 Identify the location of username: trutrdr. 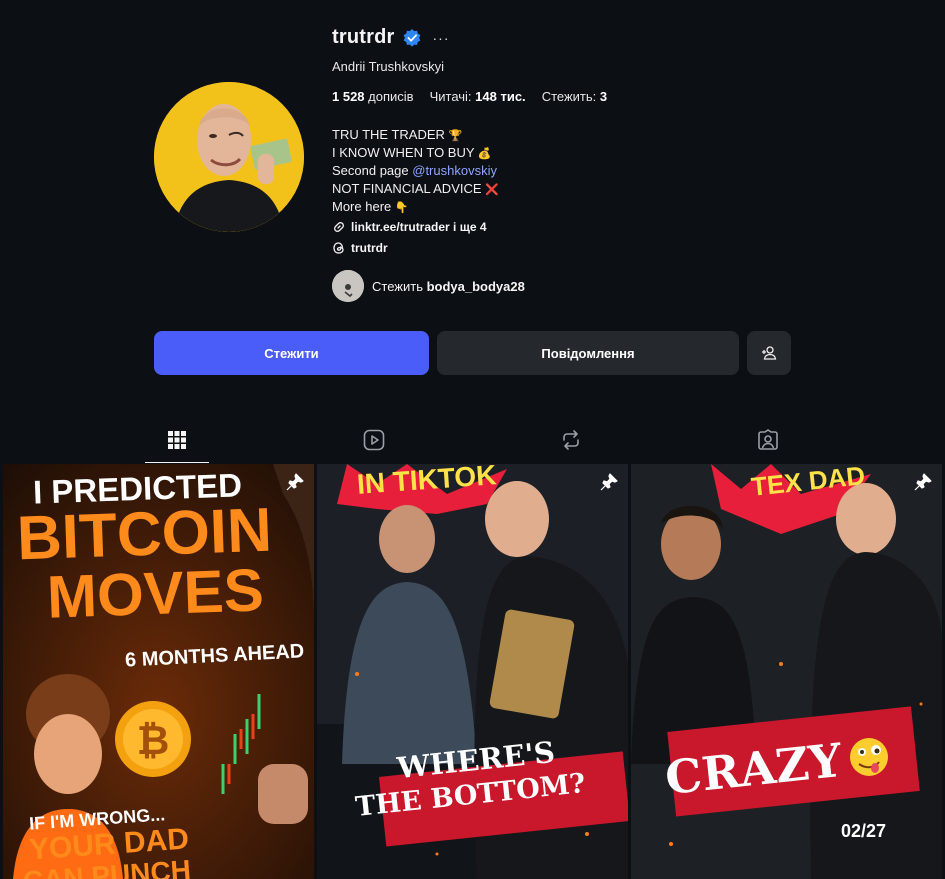
(363, 37).